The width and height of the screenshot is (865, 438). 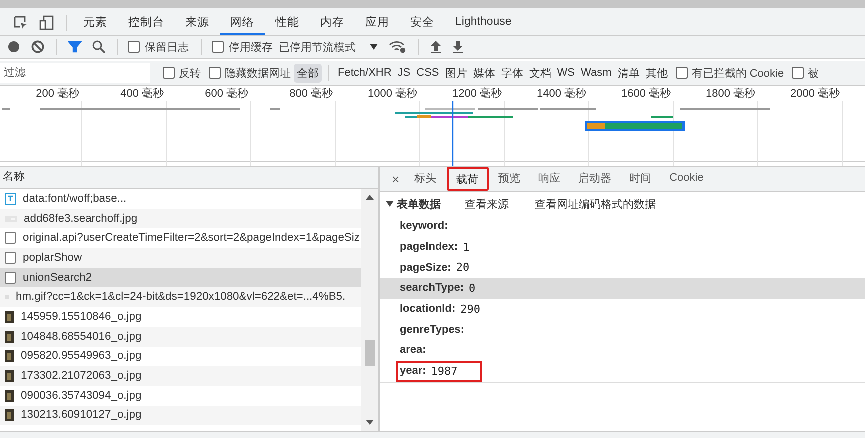 What do you see at coordinates (422, 23) in the screenshot?
I see `panel-tab: 安全` at bounding box center [422, 23].